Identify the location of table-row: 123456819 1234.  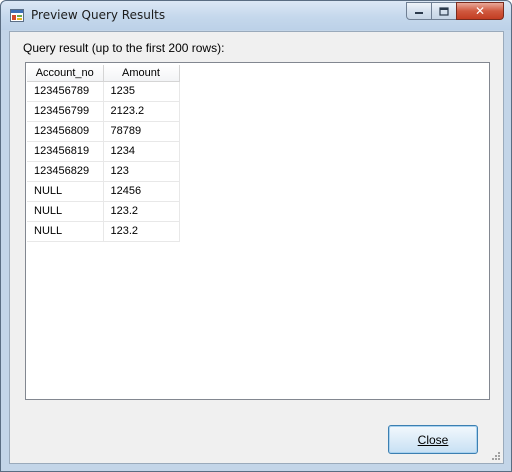
(103, 151).